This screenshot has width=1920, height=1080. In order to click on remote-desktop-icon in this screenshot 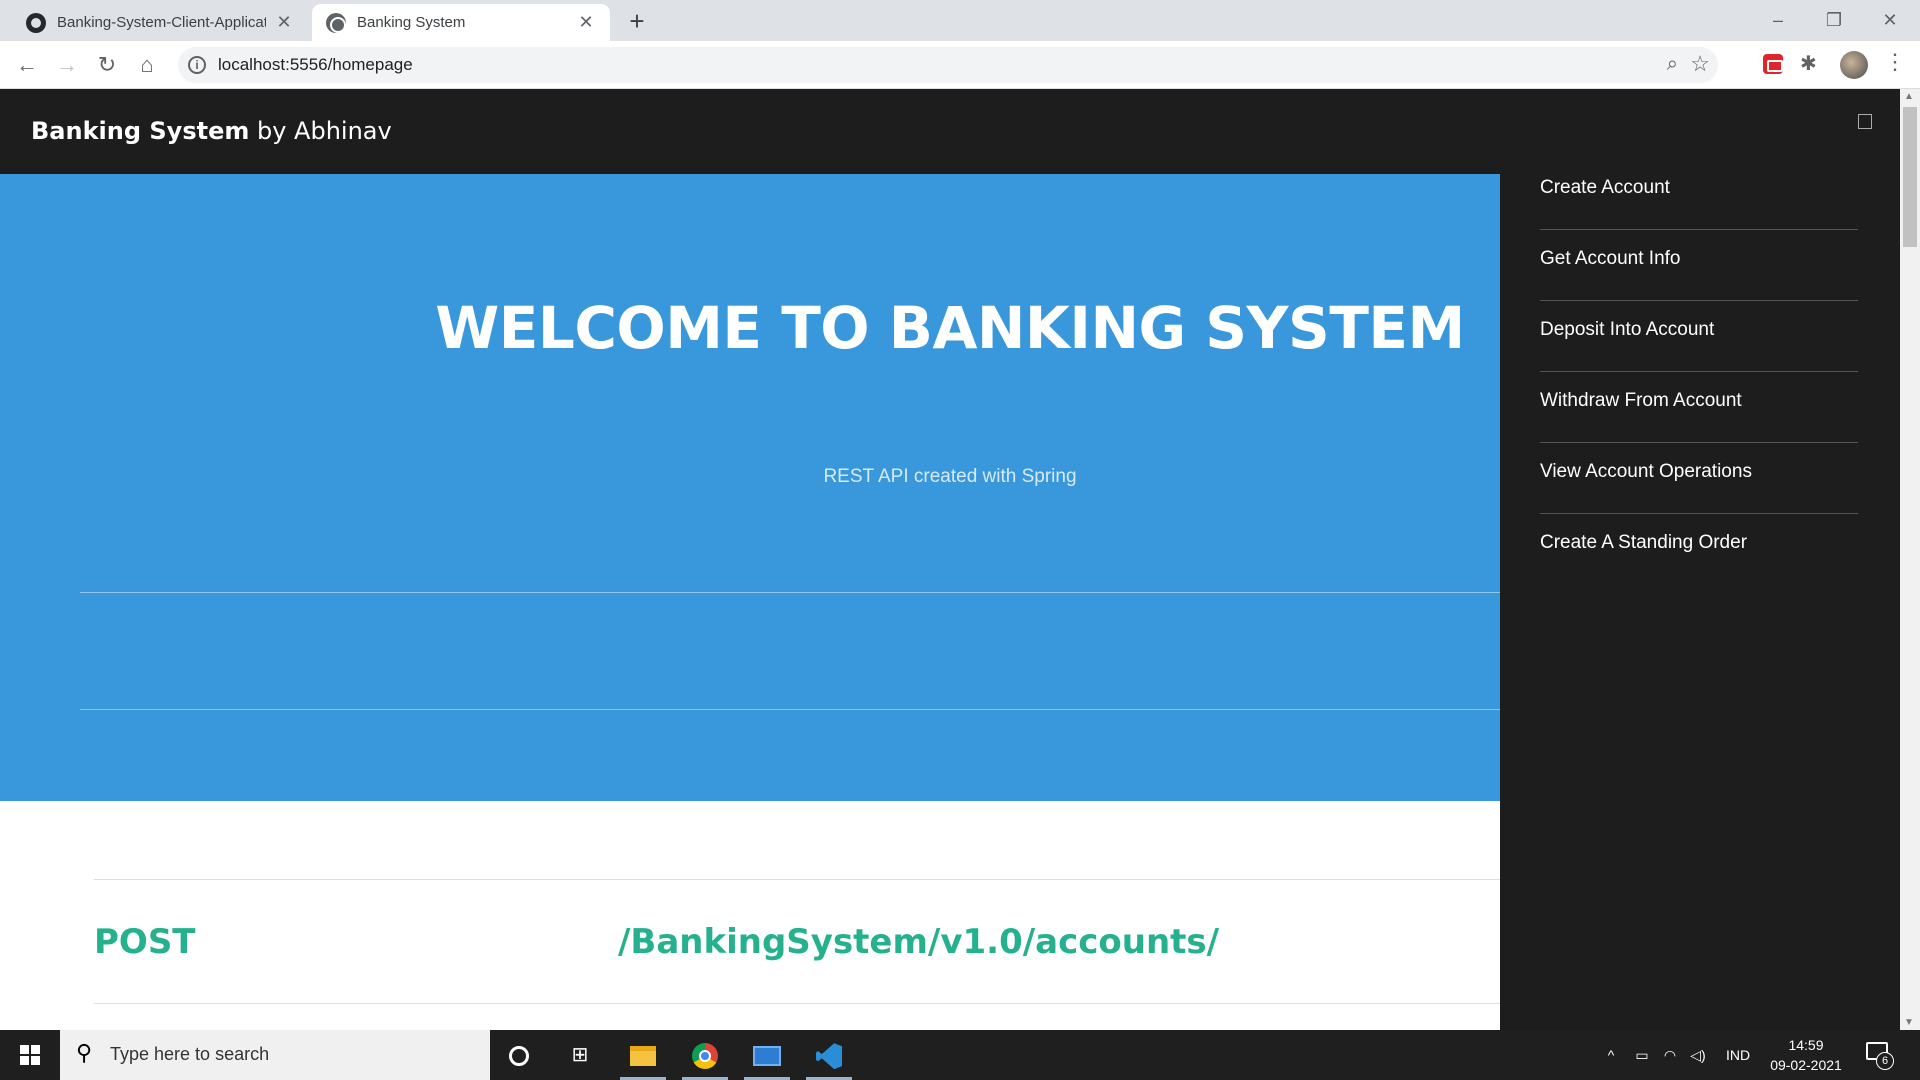, I will do `click(767, 1055)`.